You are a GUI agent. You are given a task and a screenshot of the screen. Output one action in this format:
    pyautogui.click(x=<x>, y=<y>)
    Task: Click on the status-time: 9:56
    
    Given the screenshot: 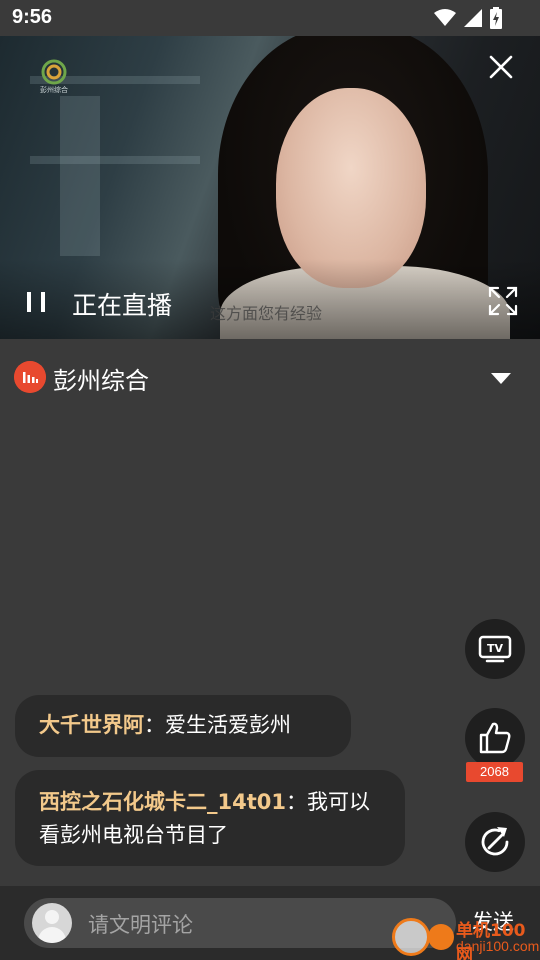 What is the action you would take?
    pyautogui.click(x=32, y=17)
    